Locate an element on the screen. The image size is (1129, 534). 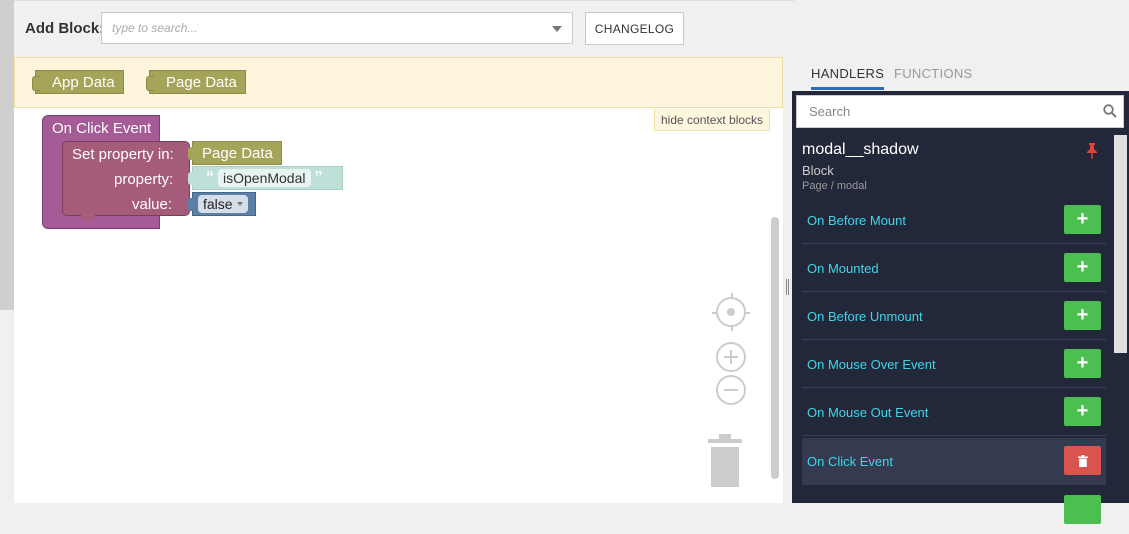
block-search-dropdown is located at coordinates (337, 28).